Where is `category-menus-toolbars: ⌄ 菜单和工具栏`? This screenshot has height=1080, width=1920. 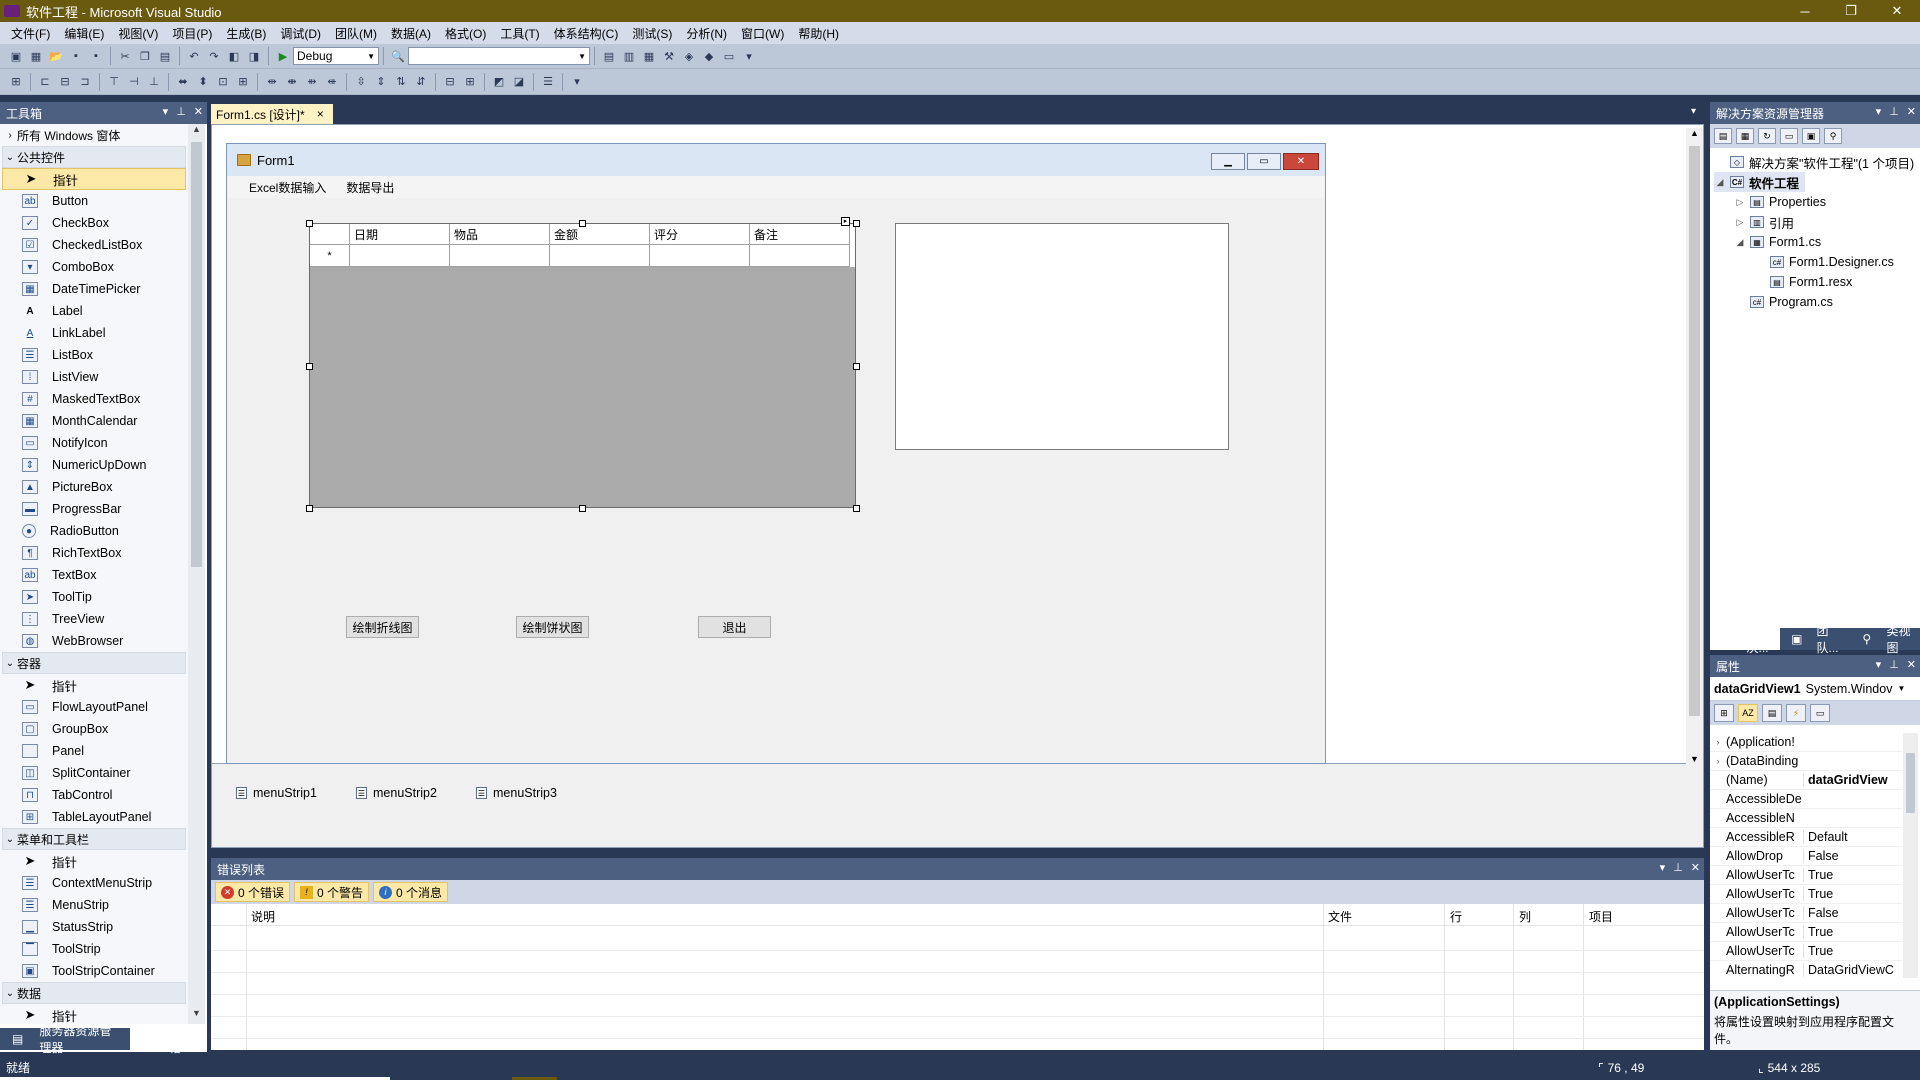
category-menus-toolbars: ⌄ 菜单和工具栏 is located at coordinates (94, 839).